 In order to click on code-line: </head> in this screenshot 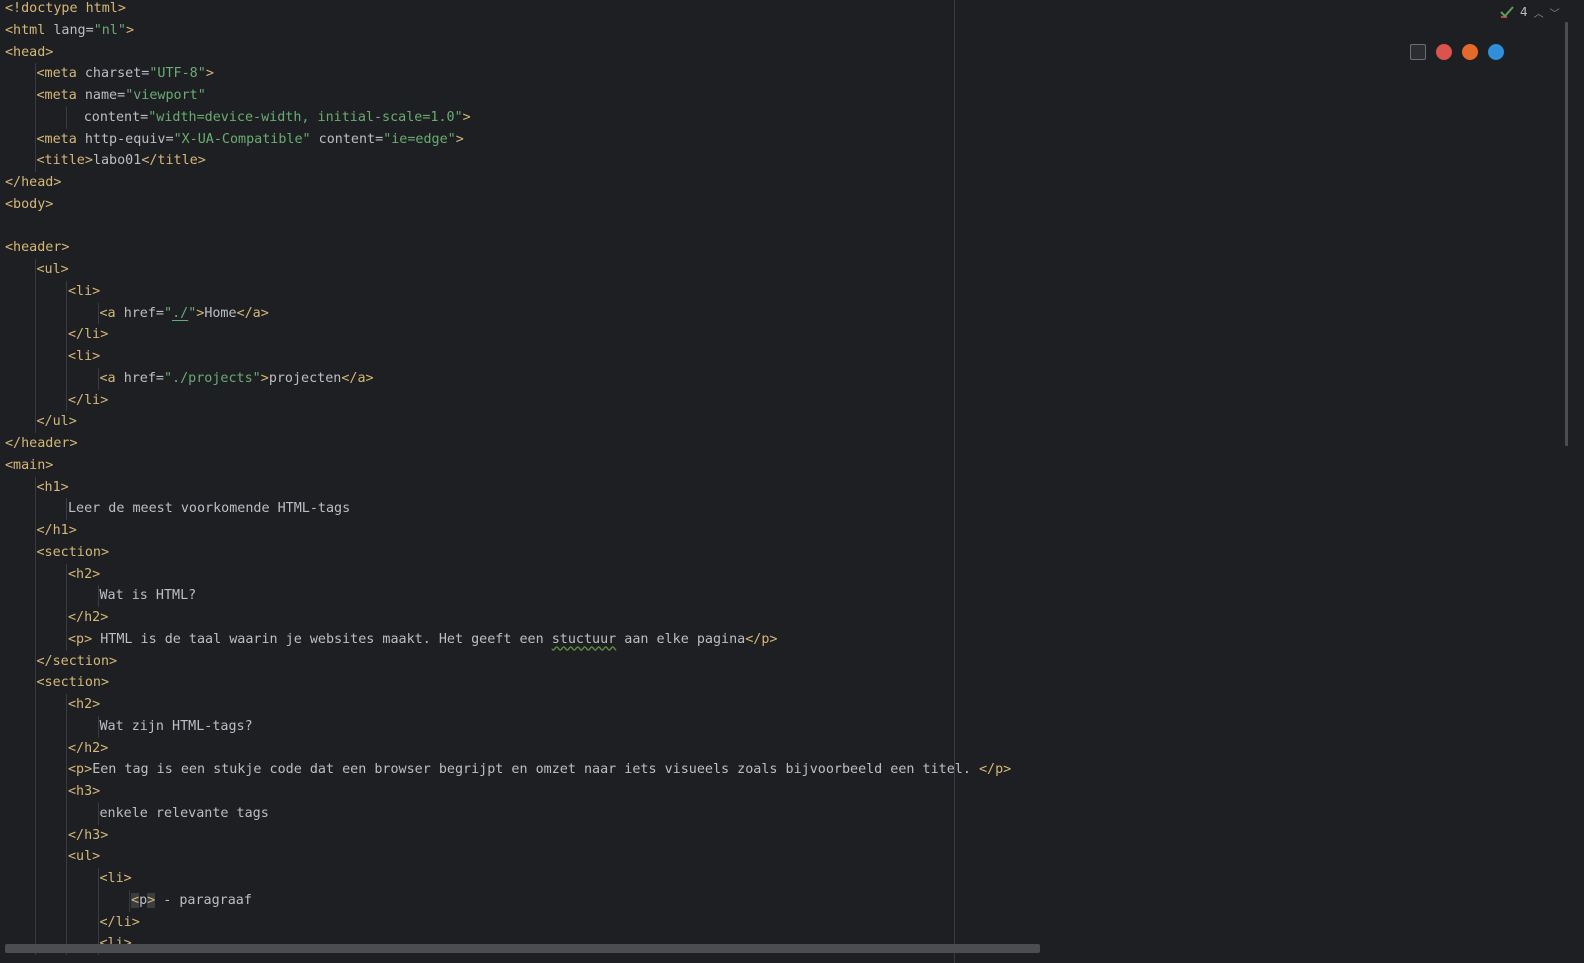, I will do `click(33, 183)`.